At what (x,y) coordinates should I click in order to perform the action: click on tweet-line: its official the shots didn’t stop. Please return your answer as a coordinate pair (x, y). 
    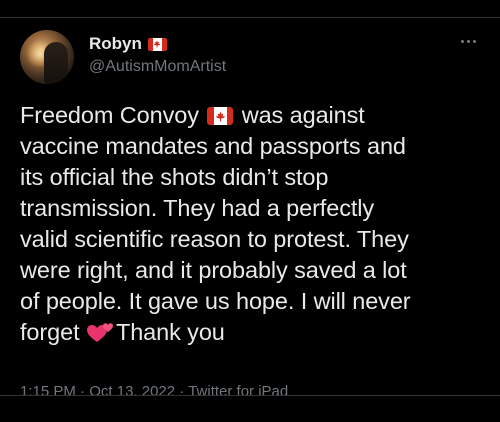
    Looking at the image, I should click on (174, 177).